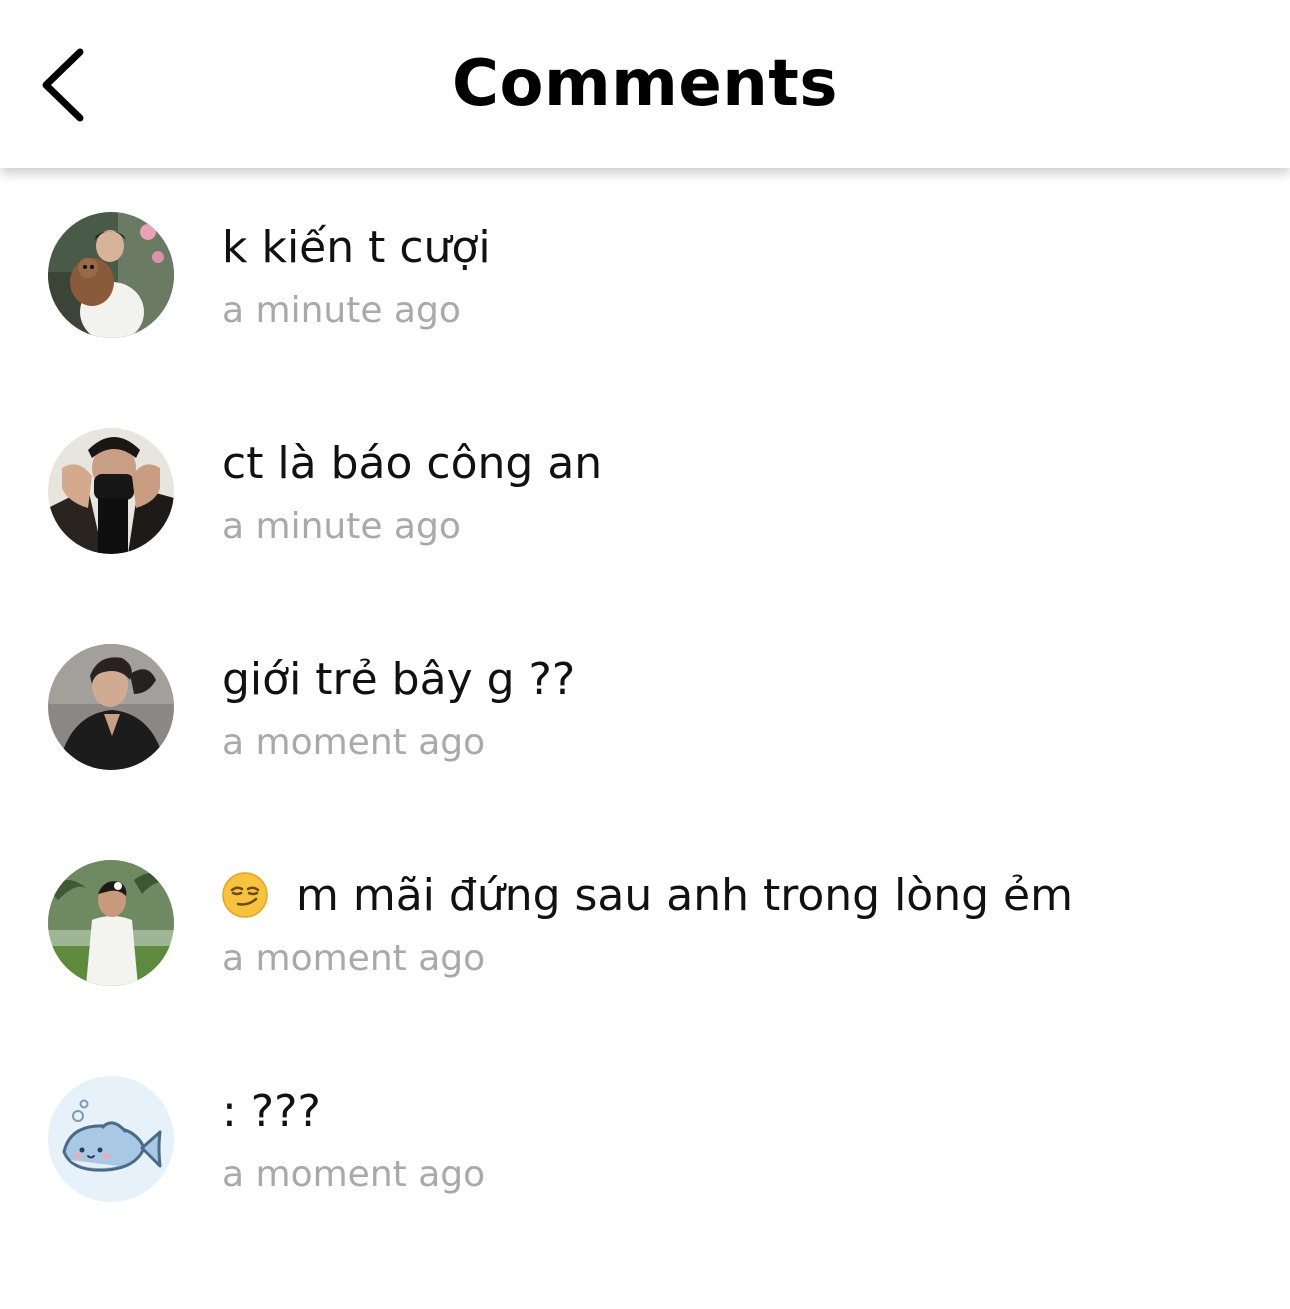  I want to click on comment-text: : ???, so click(271, 1111).